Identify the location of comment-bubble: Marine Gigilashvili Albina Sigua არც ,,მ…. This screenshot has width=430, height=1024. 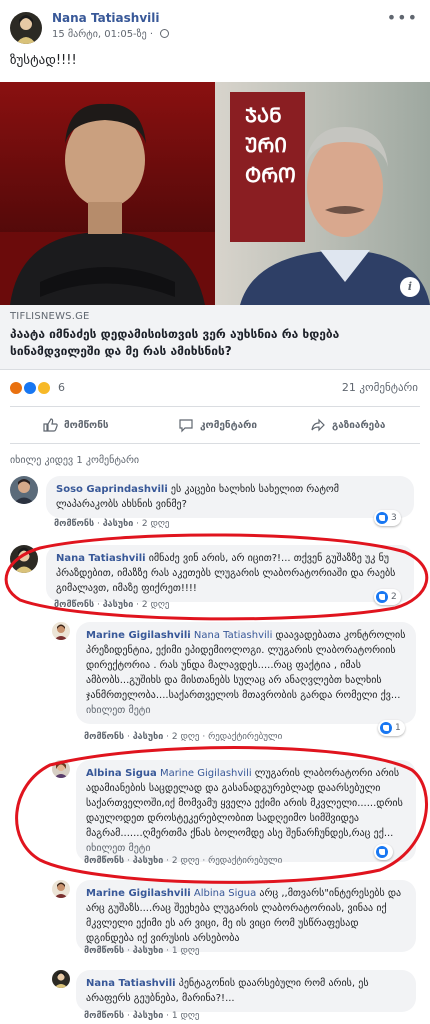
(246, 916).